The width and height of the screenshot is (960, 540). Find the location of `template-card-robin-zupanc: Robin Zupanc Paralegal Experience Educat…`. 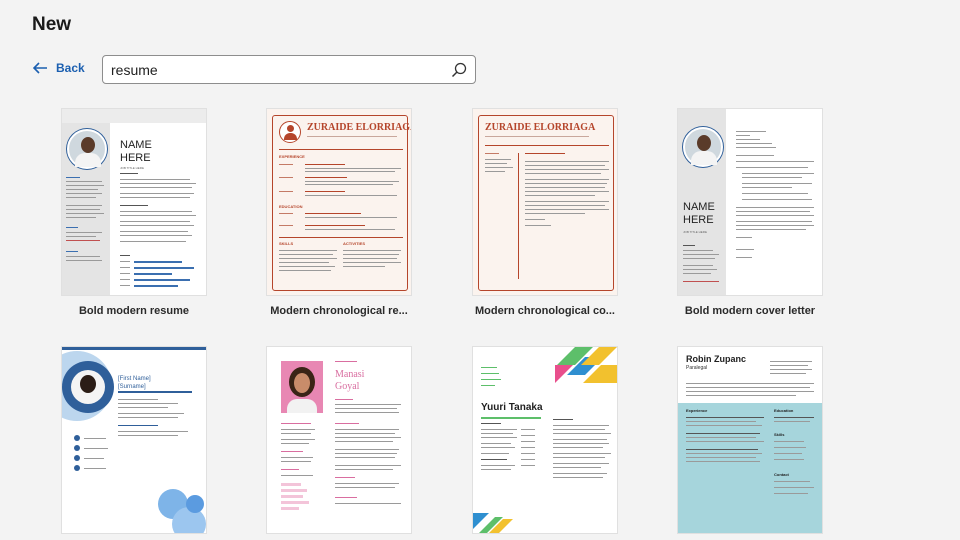

template-card-robin-zupanc: Robin Zupanc Paralegal Experience Educat… is located at coordinates (750, 440).